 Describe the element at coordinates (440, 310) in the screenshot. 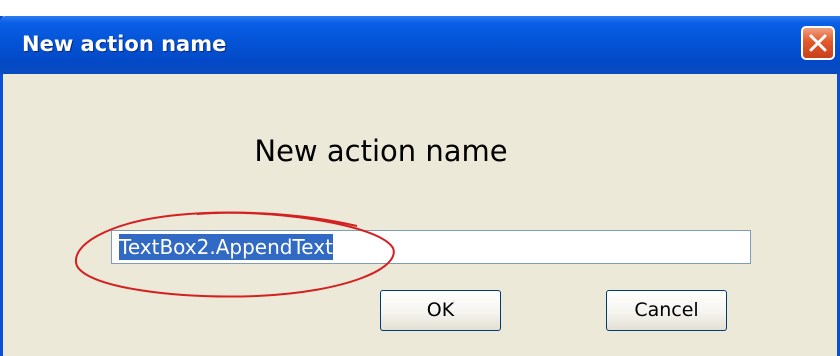

I see `ok-button: OK` at that location.